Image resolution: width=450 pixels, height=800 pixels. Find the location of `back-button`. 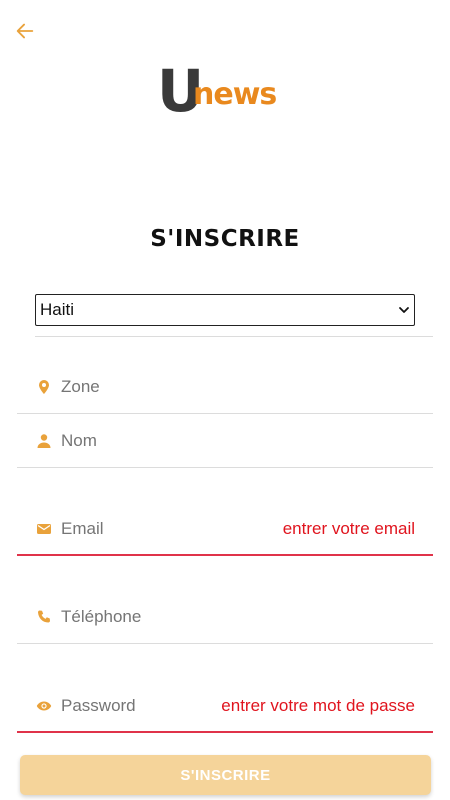

back-button is located at coordinates (26, 32).